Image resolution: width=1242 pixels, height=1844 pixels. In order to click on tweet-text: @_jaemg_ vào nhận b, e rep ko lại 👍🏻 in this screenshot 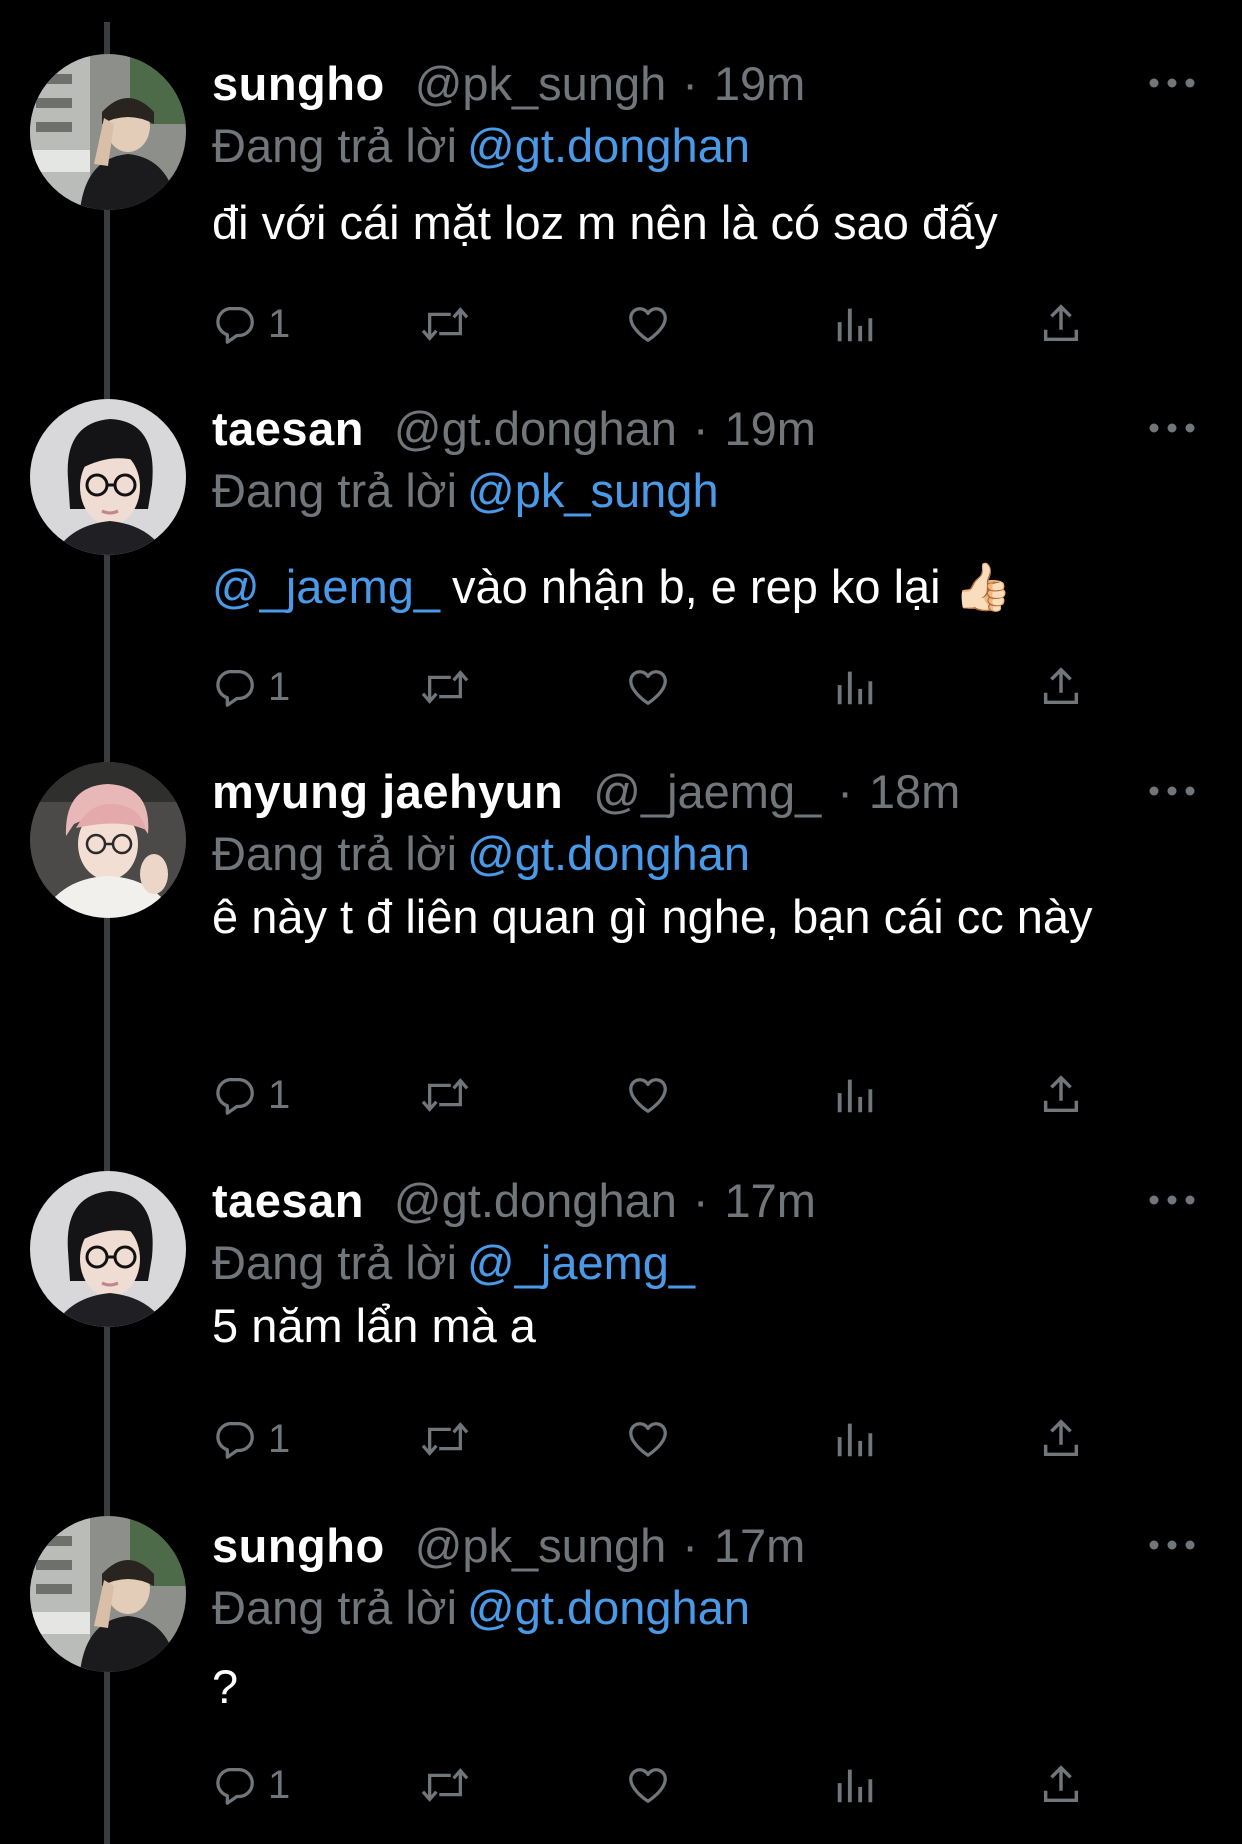, I will do `click(692, 587)`.